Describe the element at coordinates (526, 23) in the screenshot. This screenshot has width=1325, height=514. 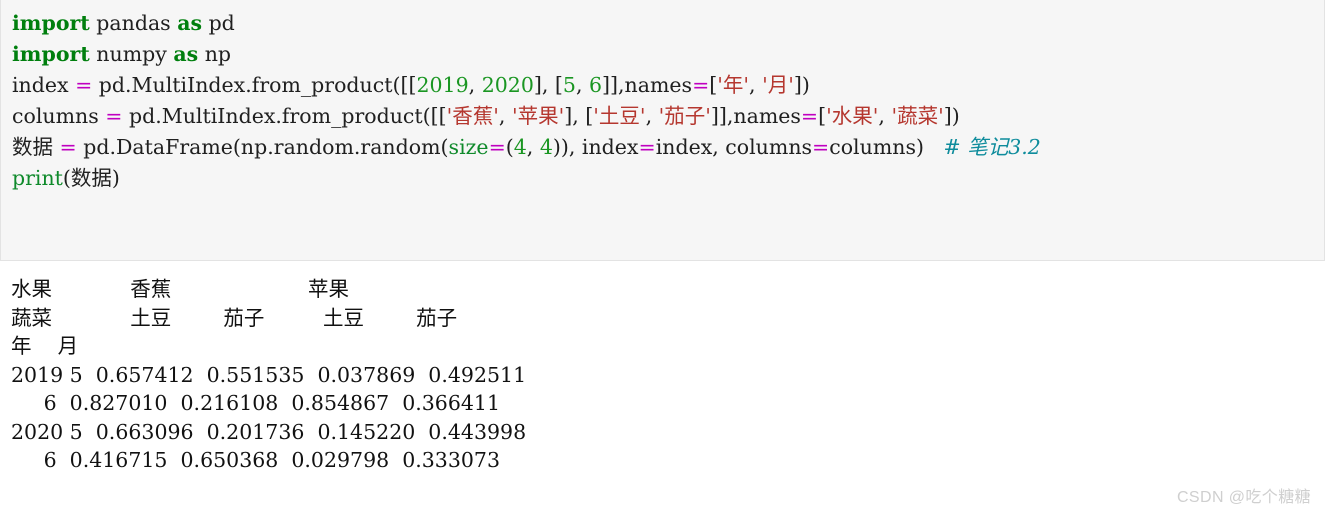
I see `code-line-1: import pandas as pd` at that location.